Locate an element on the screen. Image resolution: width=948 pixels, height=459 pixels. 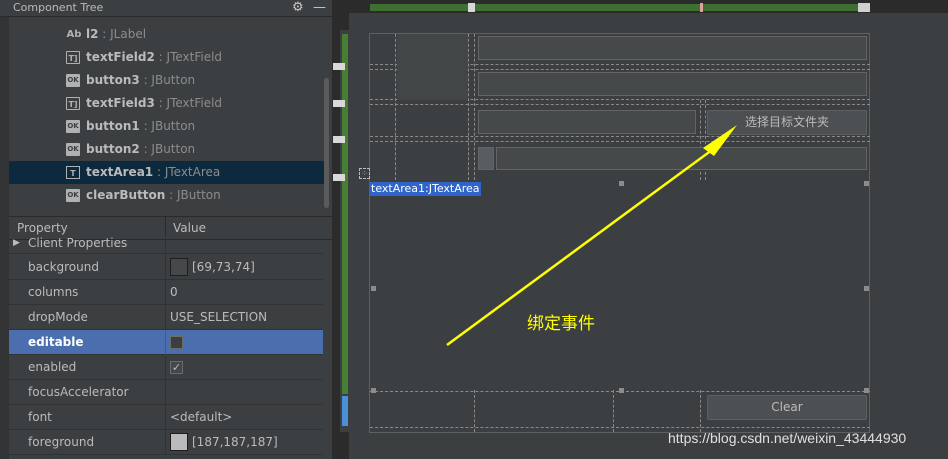
annotation-arrow is located at coordinates (591, 236).